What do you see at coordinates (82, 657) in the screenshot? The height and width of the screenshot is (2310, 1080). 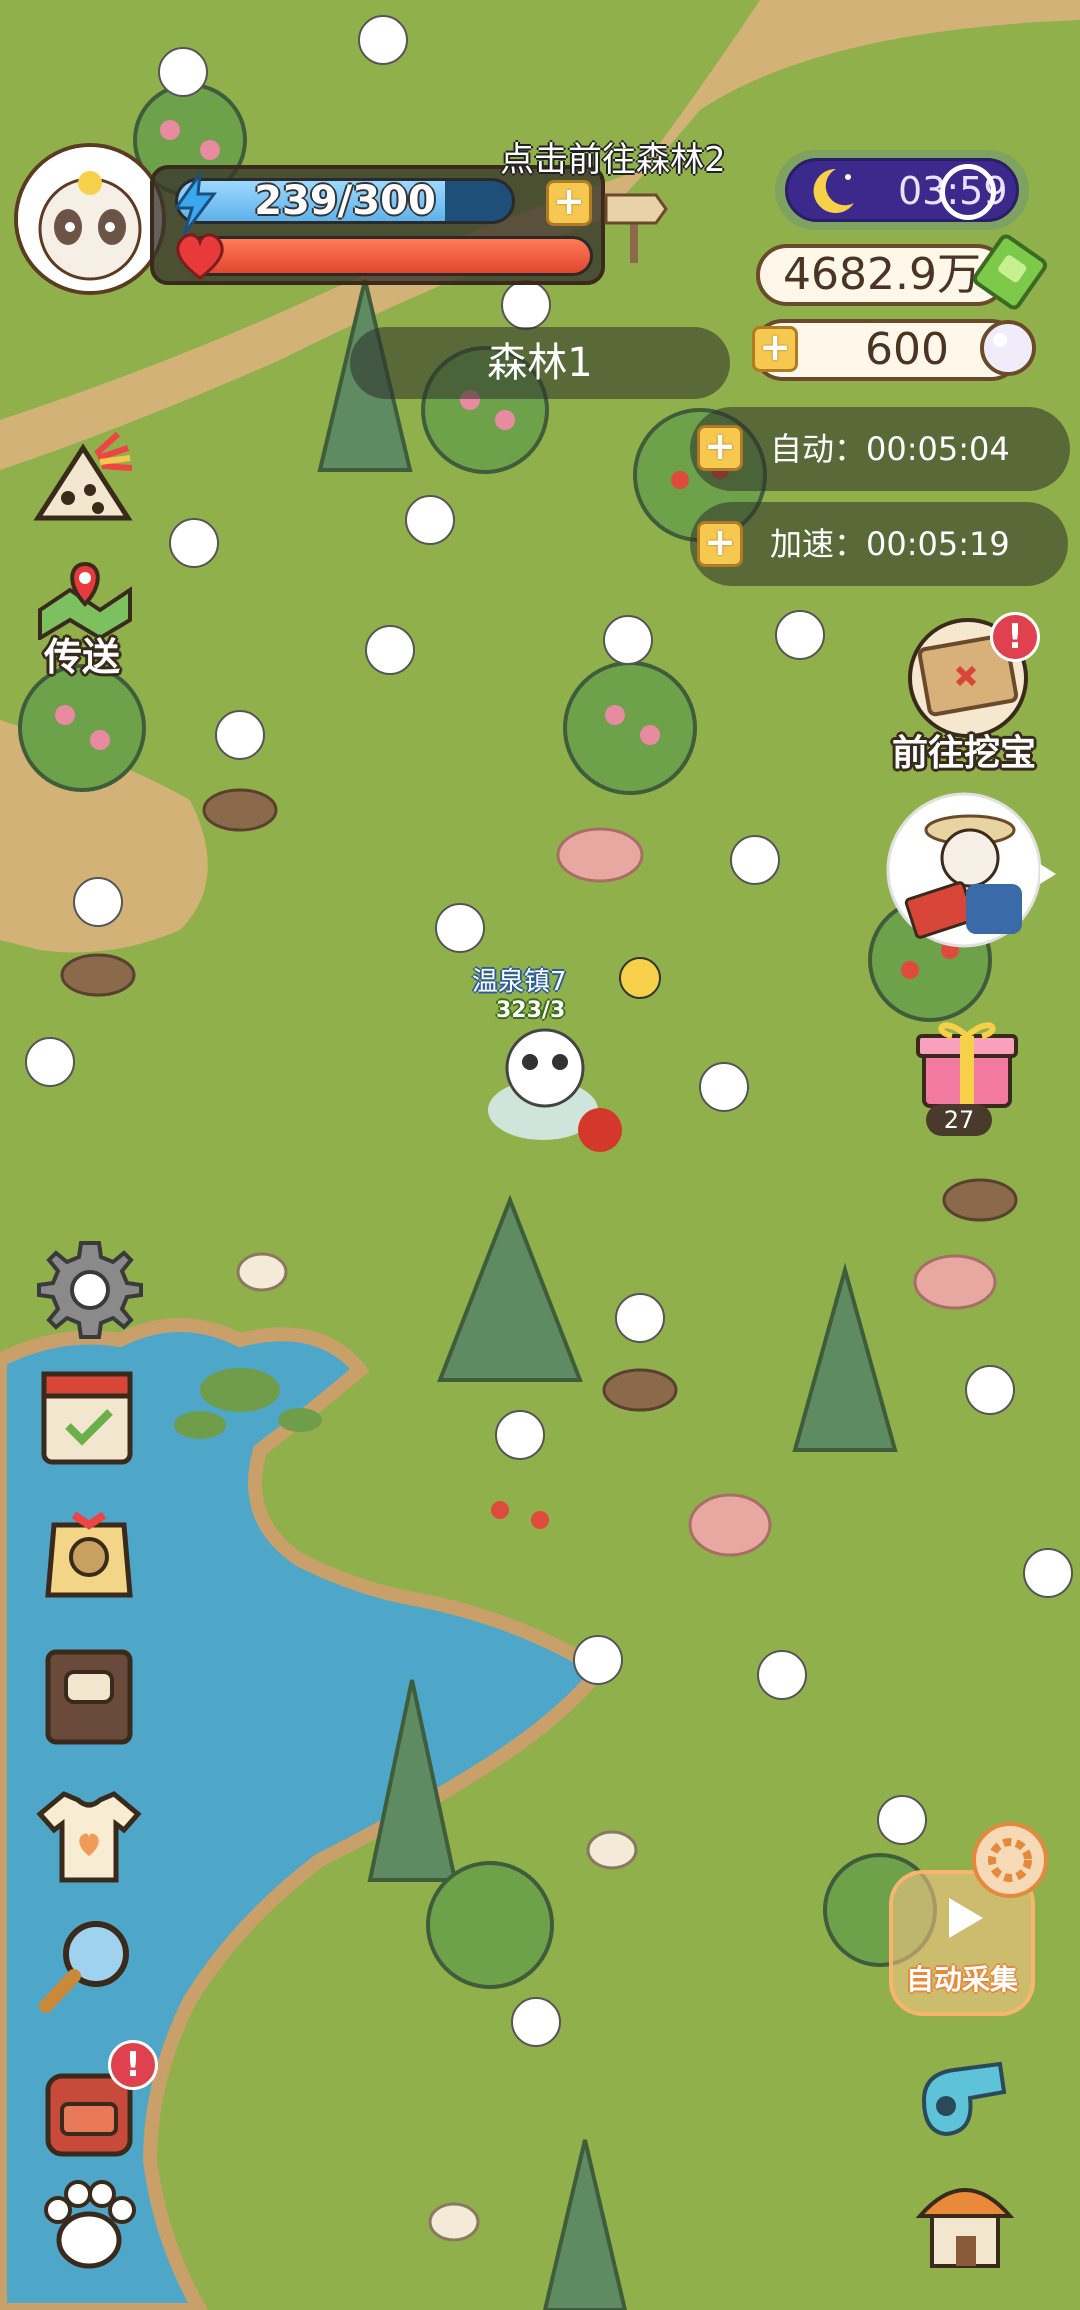 I see `teleport-label: 传送` at bounding box center [82, 657].